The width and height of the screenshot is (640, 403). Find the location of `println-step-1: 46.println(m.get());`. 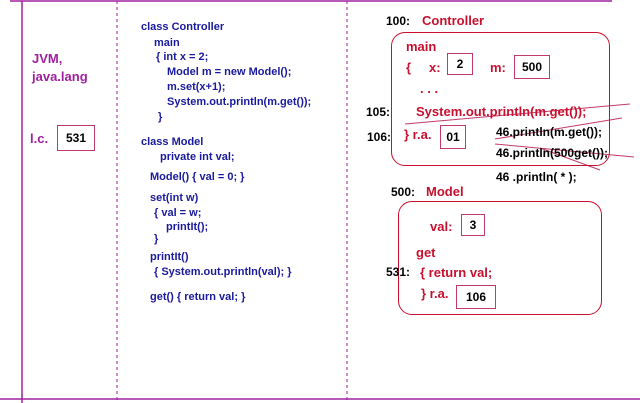

println-step-1: 46.println(m.get()); is located at coordinates (549, 132).